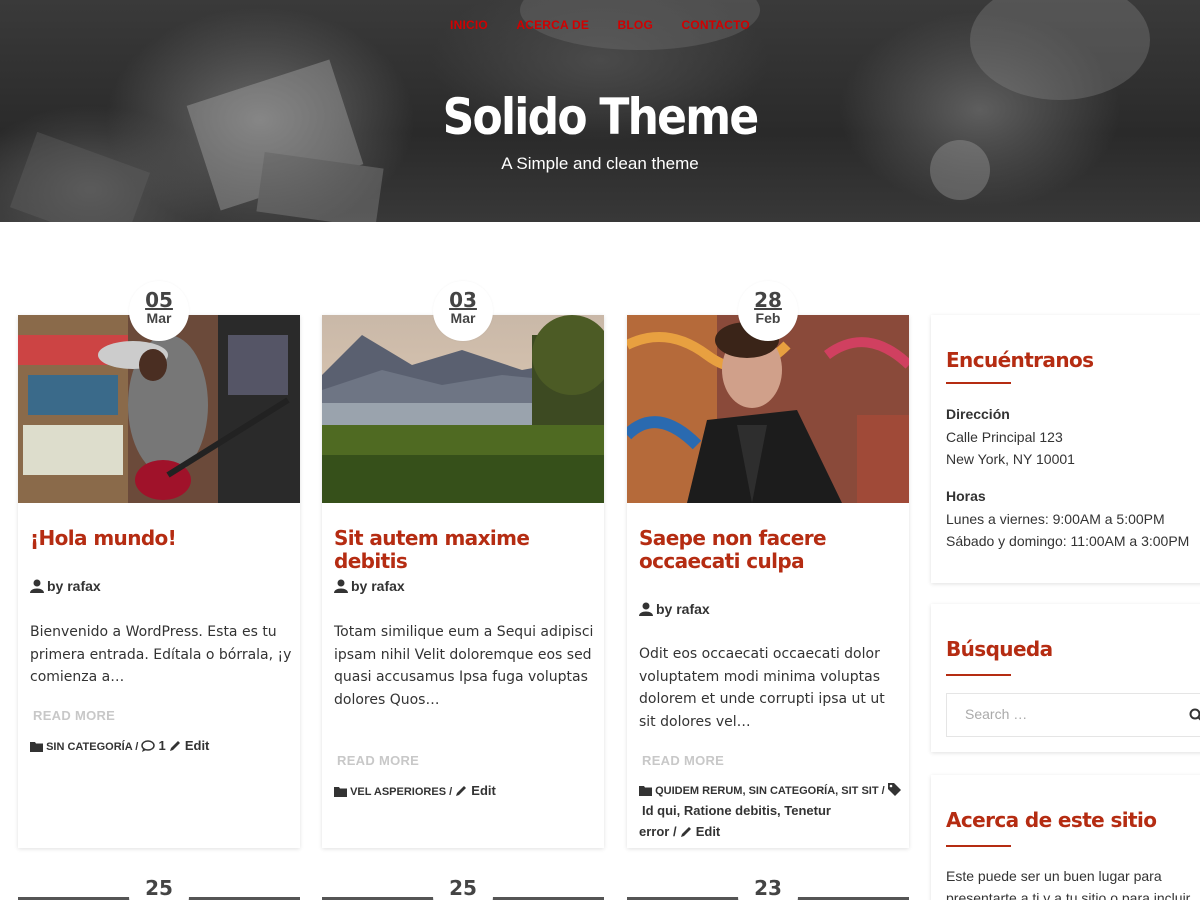 The width and height of the screenshot is (1200, 900). Describe the element at coordinates (768, 888) in the screenshot. I see `post-day: 23` at that location.